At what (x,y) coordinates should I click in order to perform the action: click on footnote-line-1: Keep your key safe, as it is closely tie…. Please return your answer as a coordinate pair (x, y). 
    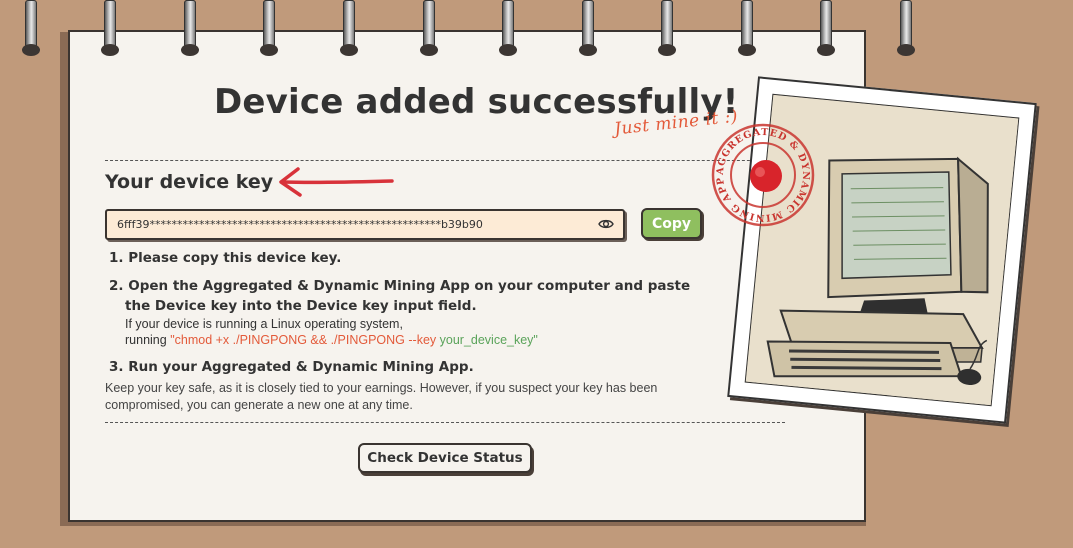
    Looking at the image, I should click on (381, 388).